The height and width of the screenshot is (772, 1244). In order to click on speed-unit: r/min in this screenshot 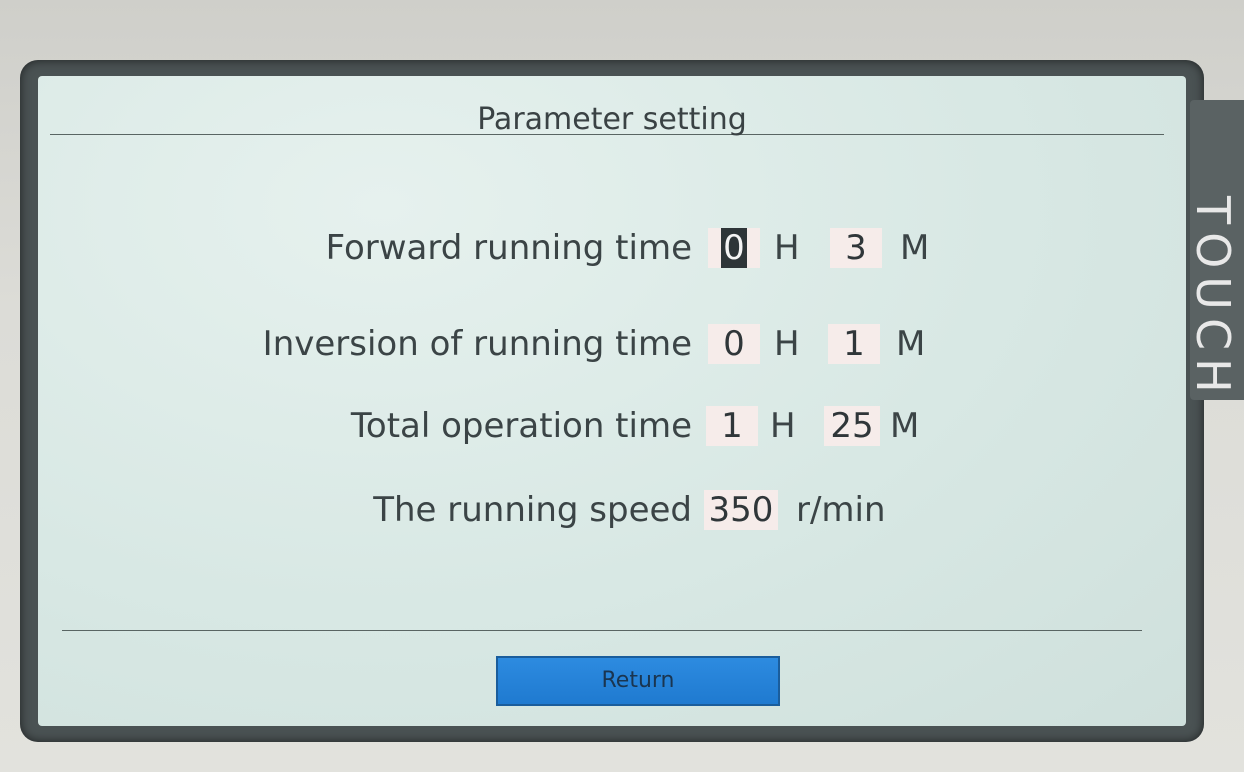, I will do `click(841, 510)`.